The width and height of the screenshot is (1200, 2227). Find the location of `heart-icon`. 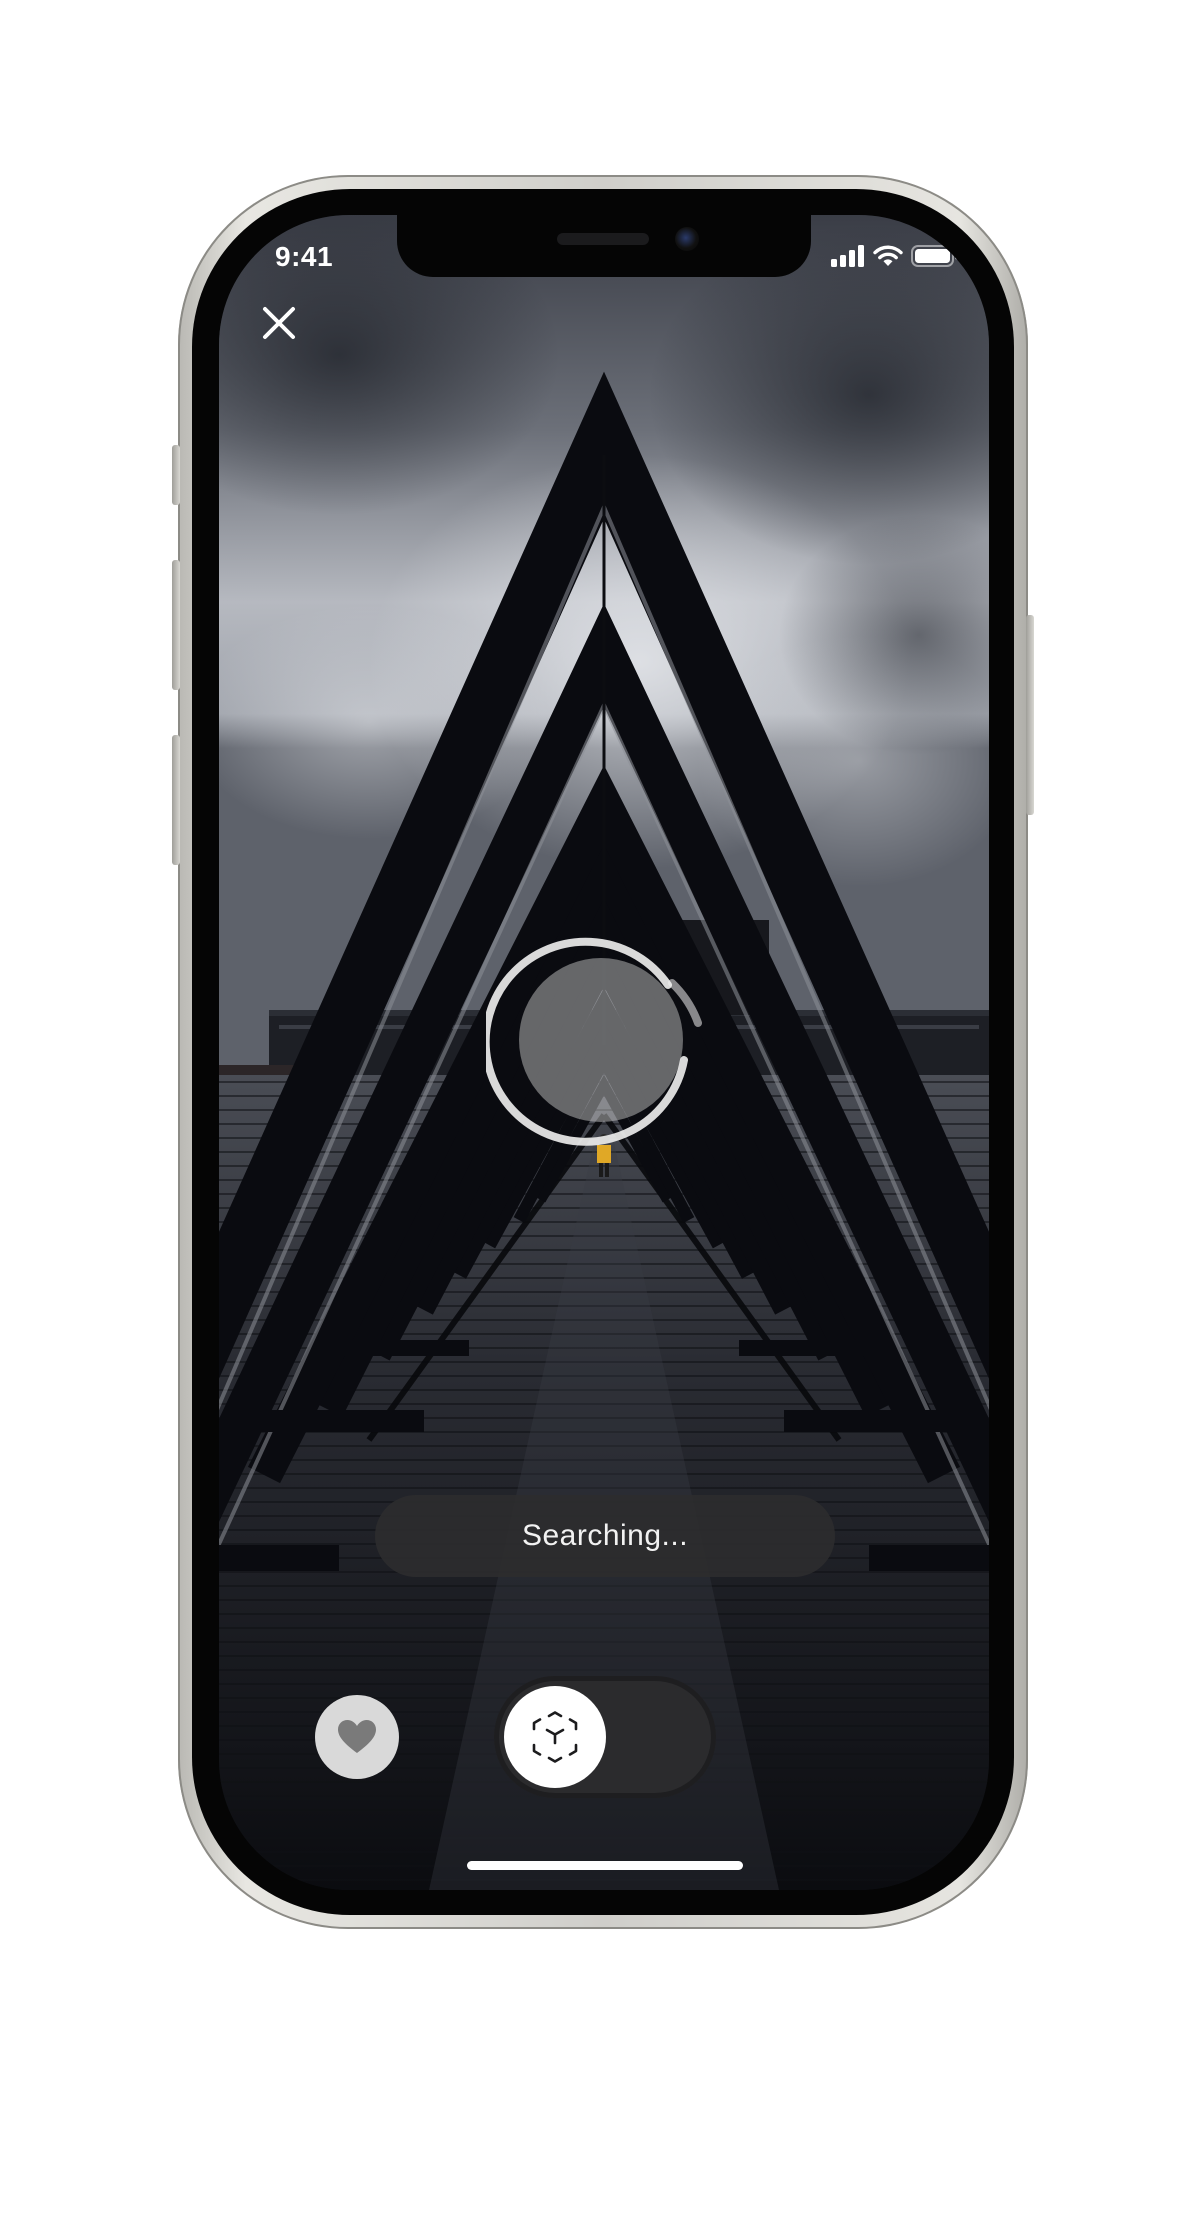

heart-icon is located at coordinates (357, 1736).